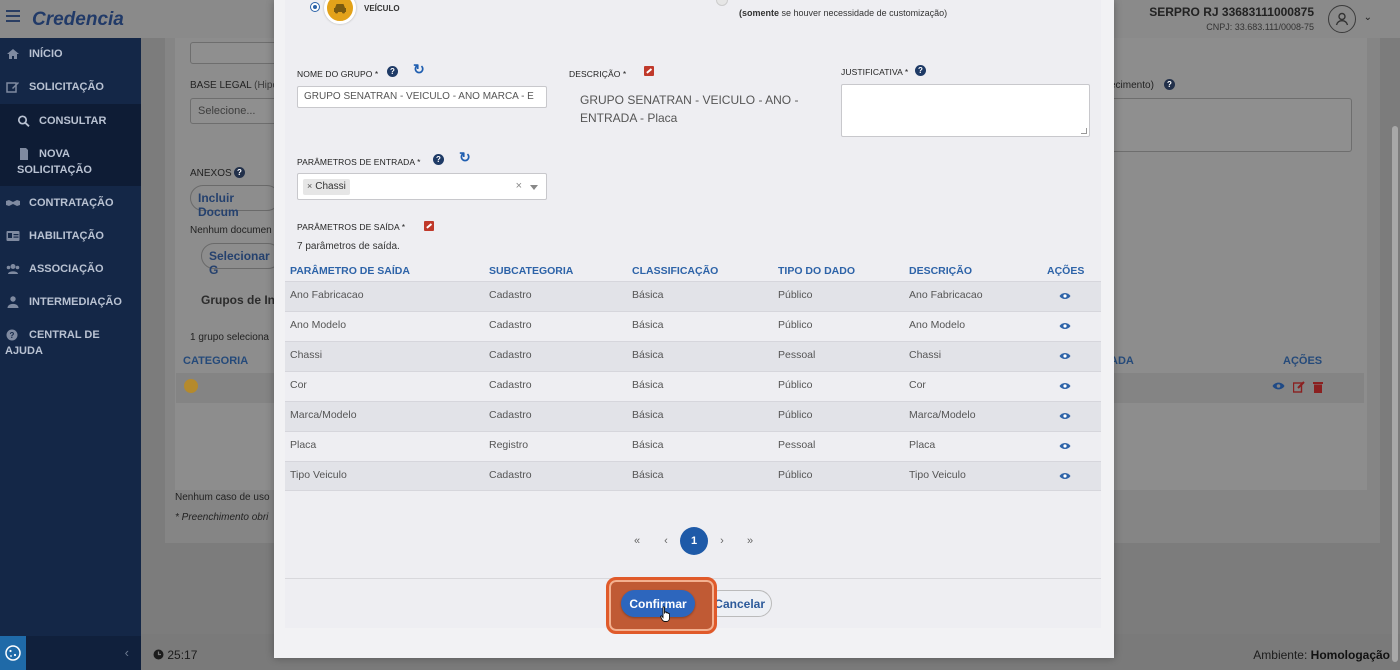 The height and width of the screenshot is (670, 1400). What do you see at coordinates (235, 53) in the screenshot?
I see `background-field` at bounding box center [235, 53].